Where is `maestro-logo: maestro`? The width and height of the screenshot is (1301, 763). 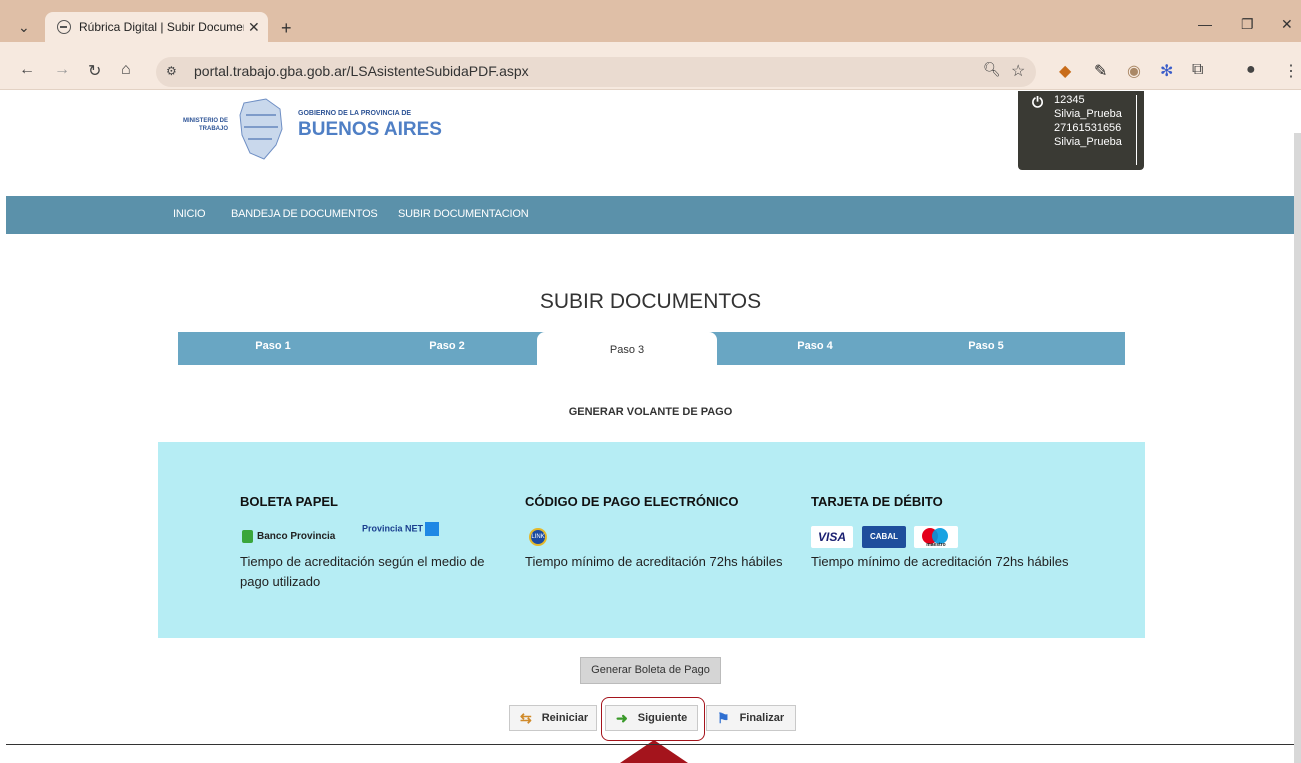 maestro-logo: maestro is located at coordinates (936, 537).